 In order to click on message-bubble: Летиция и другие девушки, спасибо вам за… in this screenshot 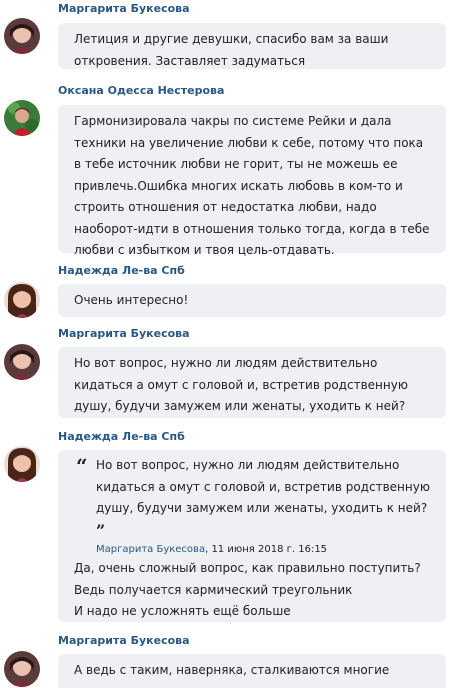, I will do `click(252, 46)`.